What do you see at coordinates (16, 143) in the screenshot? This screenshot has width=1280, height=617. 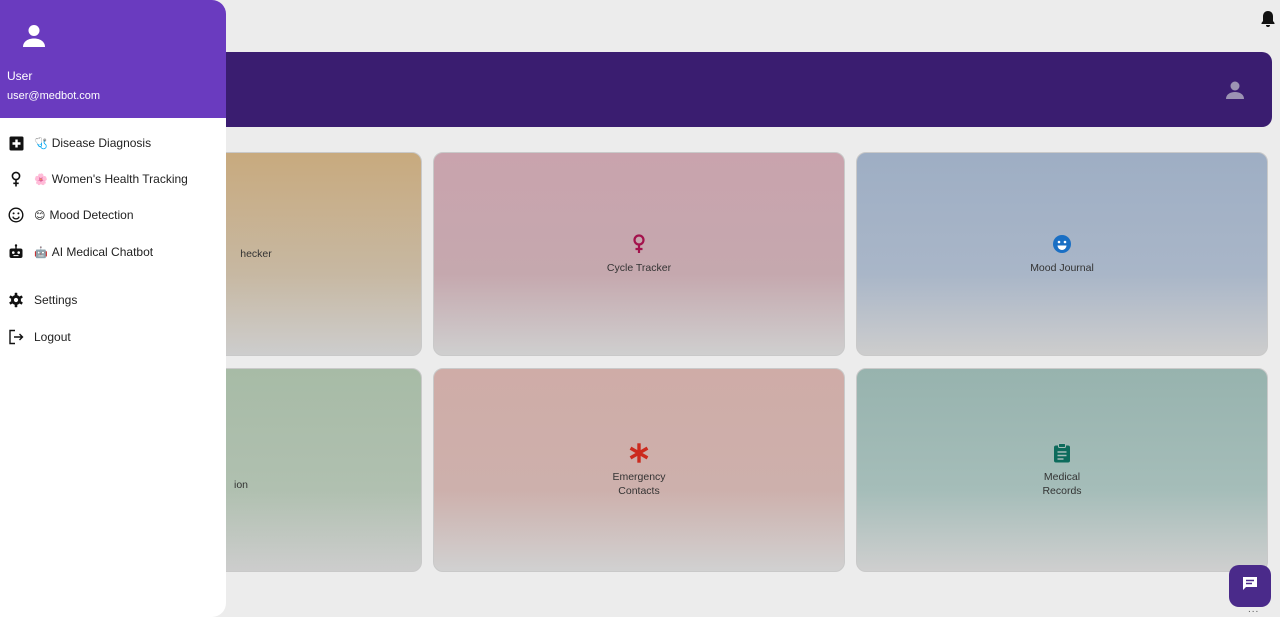 I see `medical-cross-icon` at bounding box center [16, 143].